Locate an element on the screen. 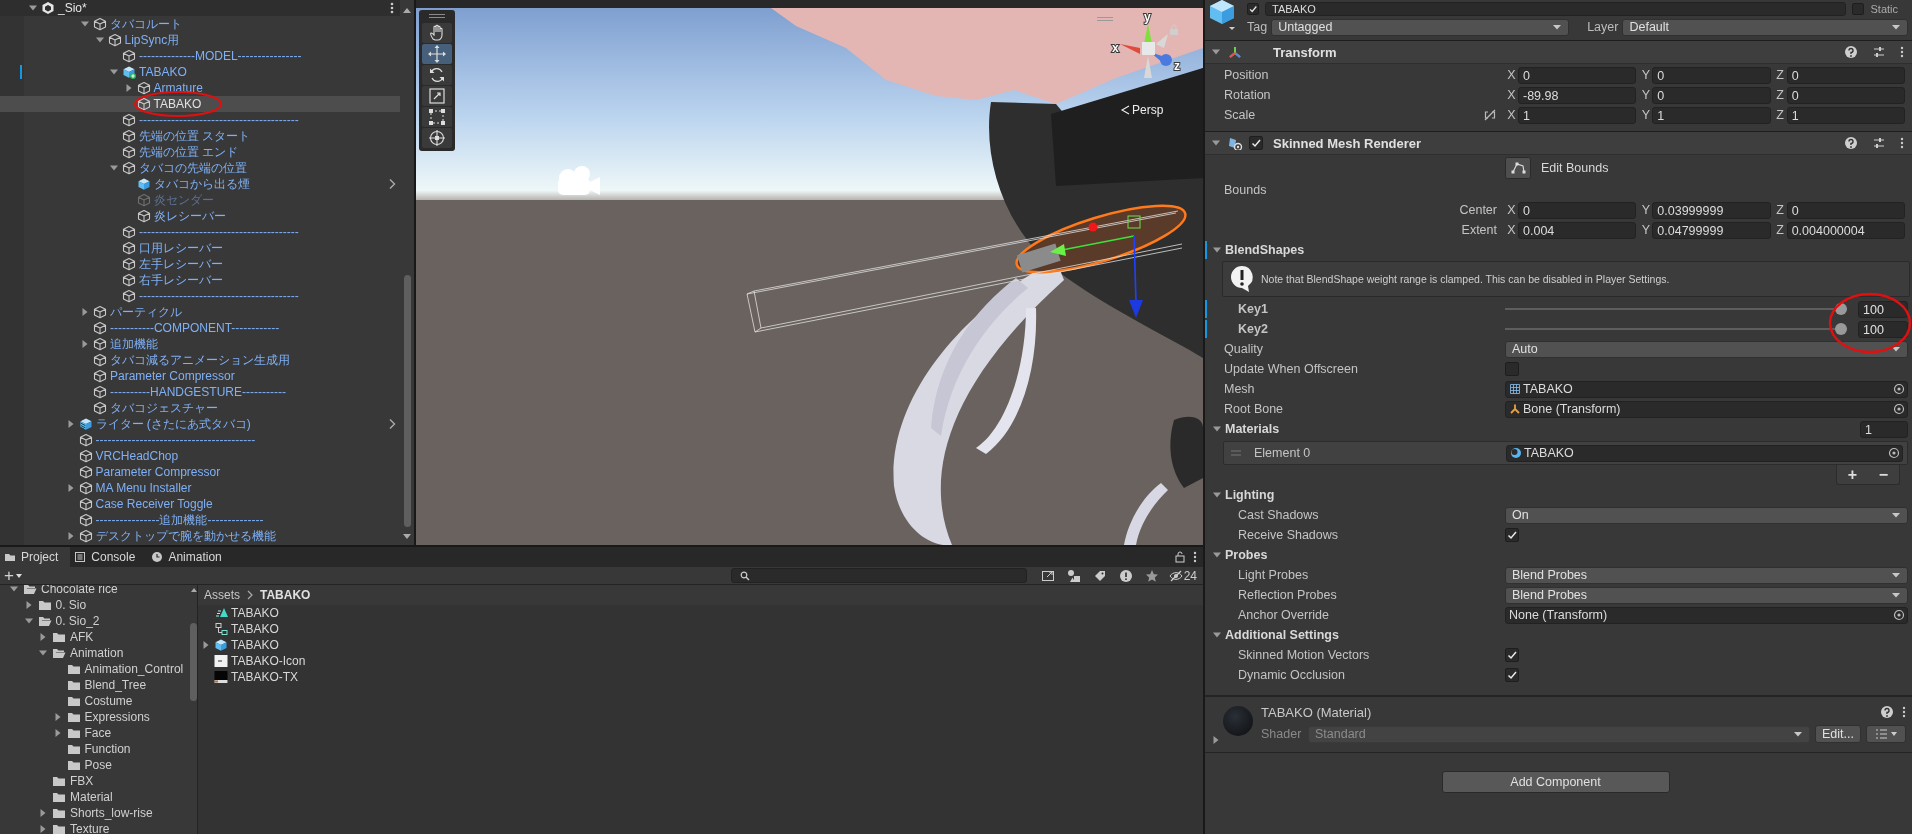 This screenshot has width=1912, height=834. array-size-field: 1 is located at coordinates (1884, 429).